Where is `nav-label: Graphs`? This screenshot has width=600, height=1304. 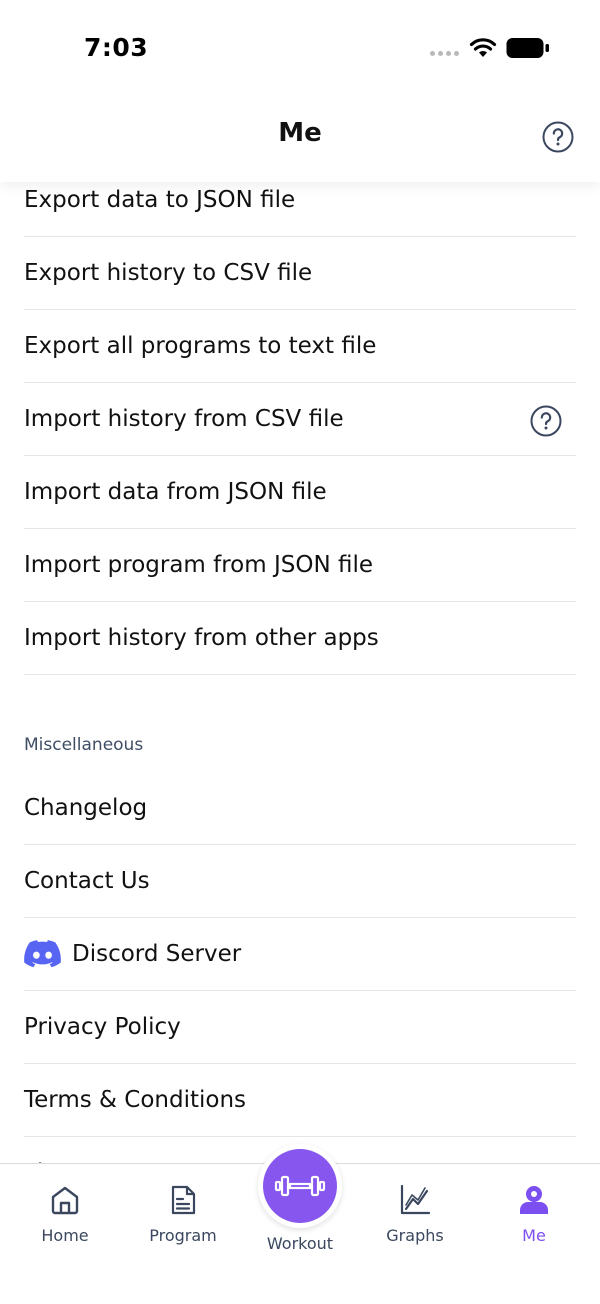
nav-label: Graphs is located at coordinates (415, 1235).